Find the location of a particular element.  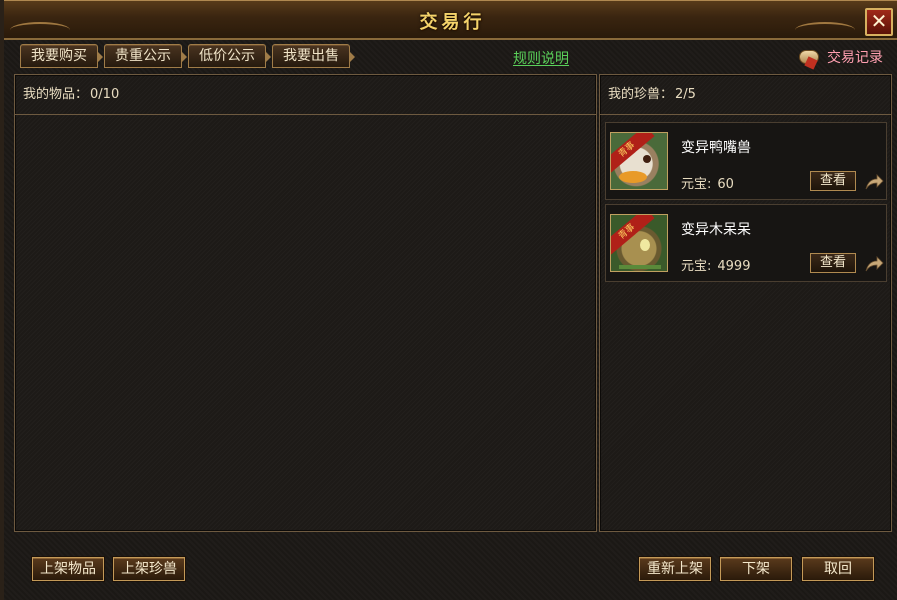

my-pets-header: 我的珍兽： 2/5 is located at coordinates (745, 95).